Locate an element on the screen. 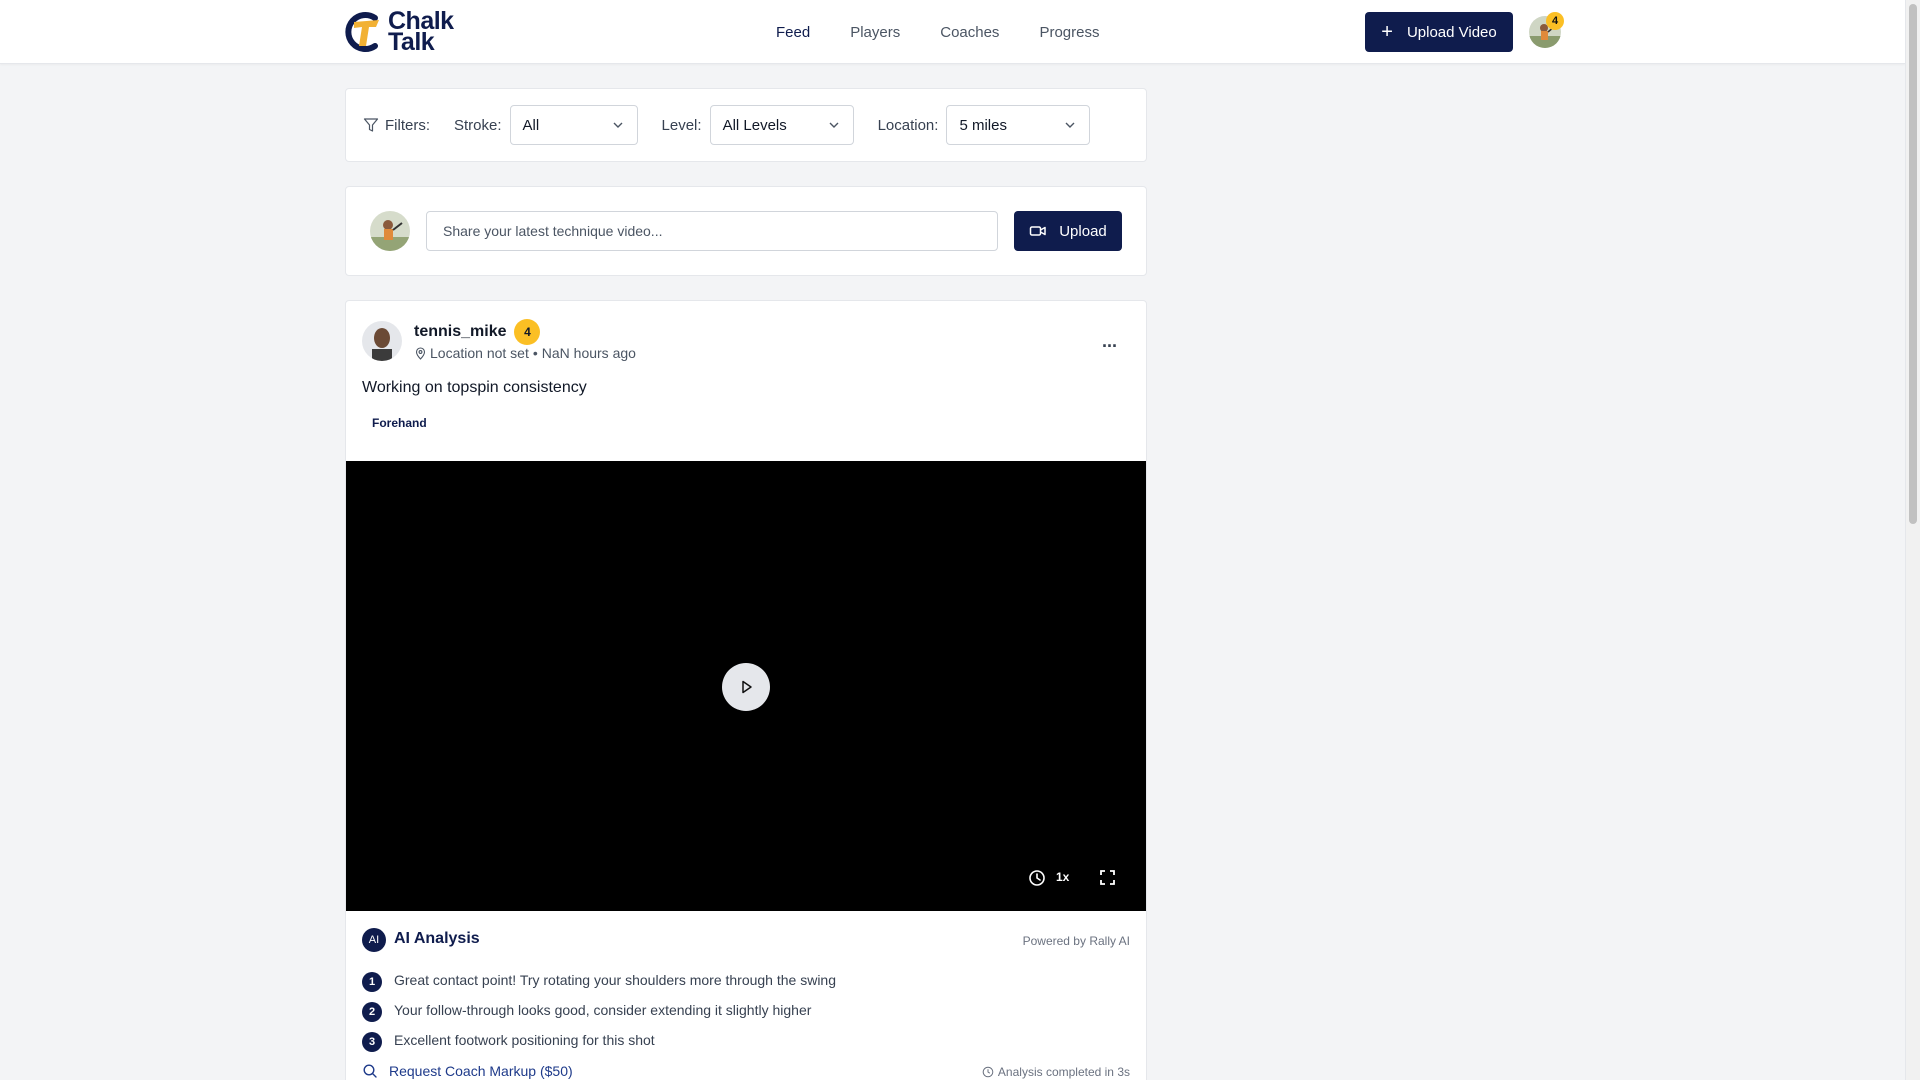 This screenshot has width=1920, height=1080. composer-avatar is located at coordinates (390, 231).